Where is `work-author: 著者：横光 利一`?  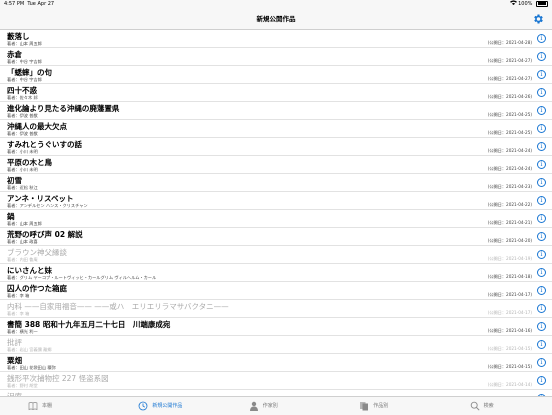 work-author: 著者：横光 利一 is located at coordinates (22, 331).